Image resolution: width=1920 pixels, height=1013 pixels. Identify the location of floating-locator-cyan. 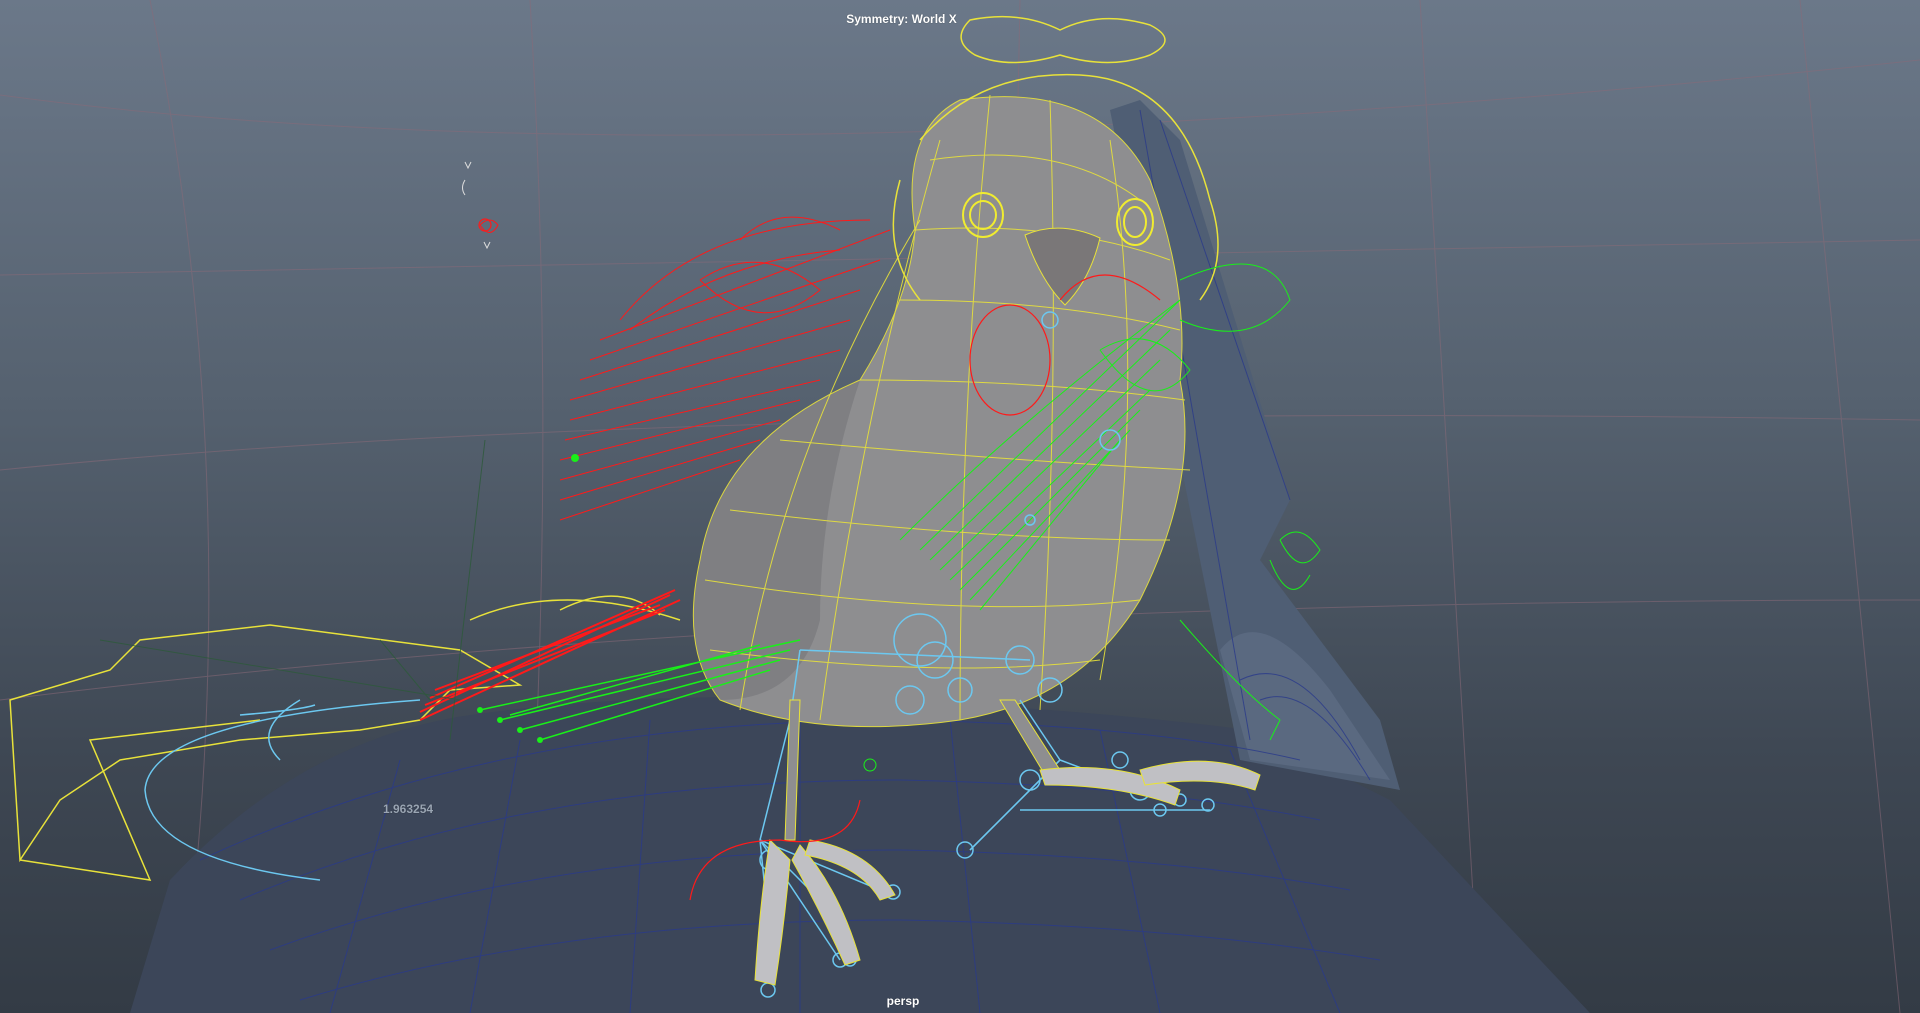
(476, 205).